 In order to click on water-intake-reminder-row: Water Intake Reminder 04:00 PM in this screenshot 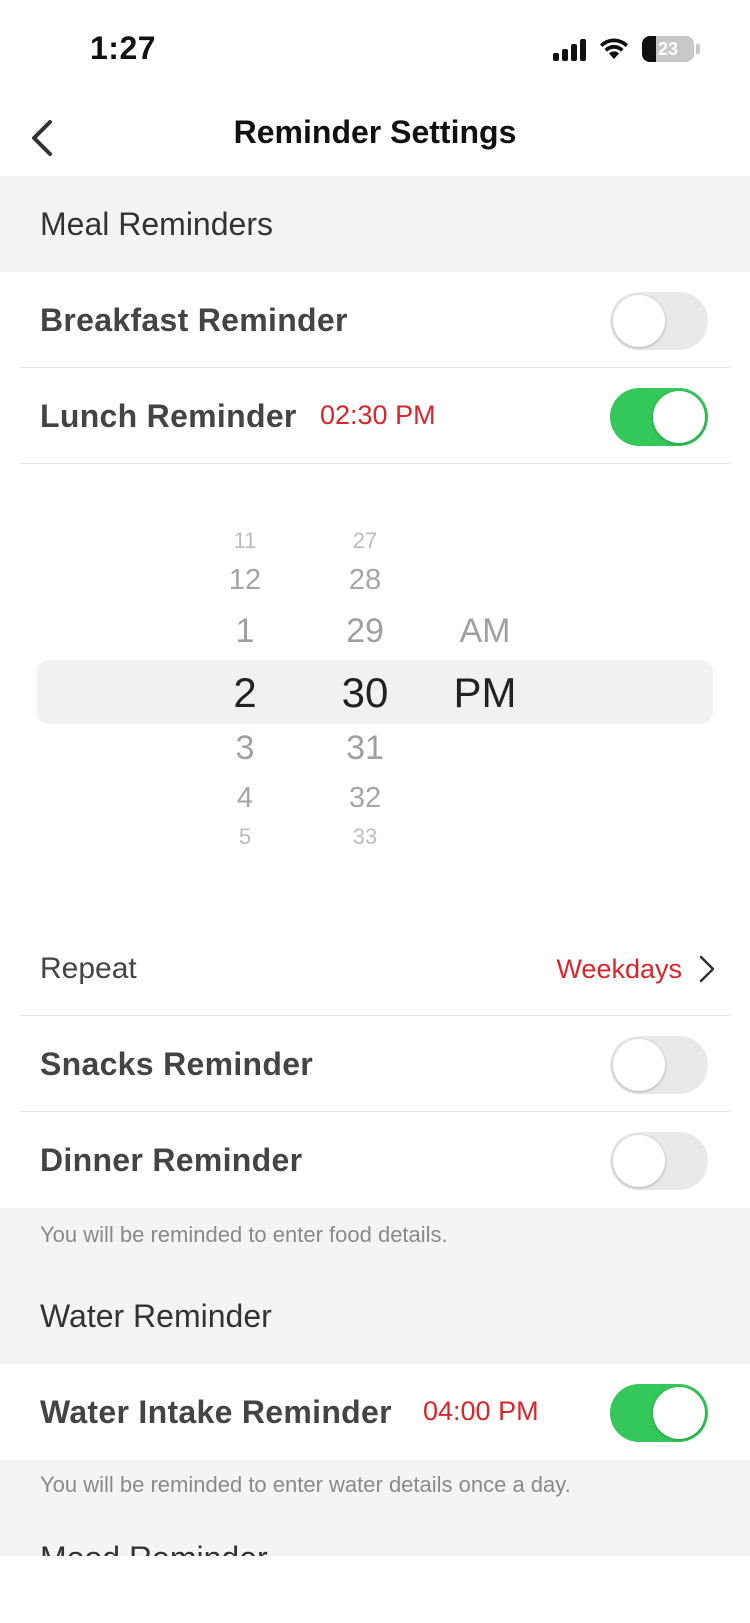, I will do `click(375, 1412)`.